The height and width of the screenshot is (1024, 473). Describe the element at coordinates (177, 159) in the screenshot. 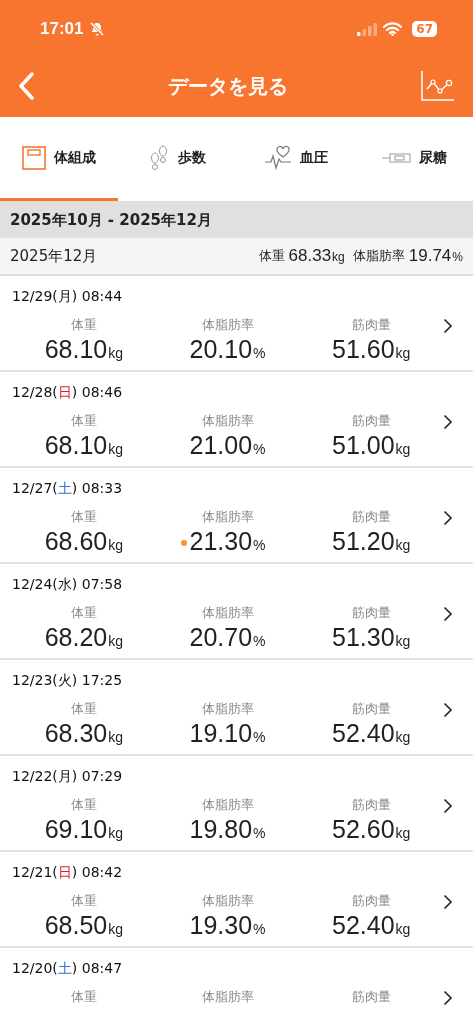

I see `category-tab: 歩数` at that location.